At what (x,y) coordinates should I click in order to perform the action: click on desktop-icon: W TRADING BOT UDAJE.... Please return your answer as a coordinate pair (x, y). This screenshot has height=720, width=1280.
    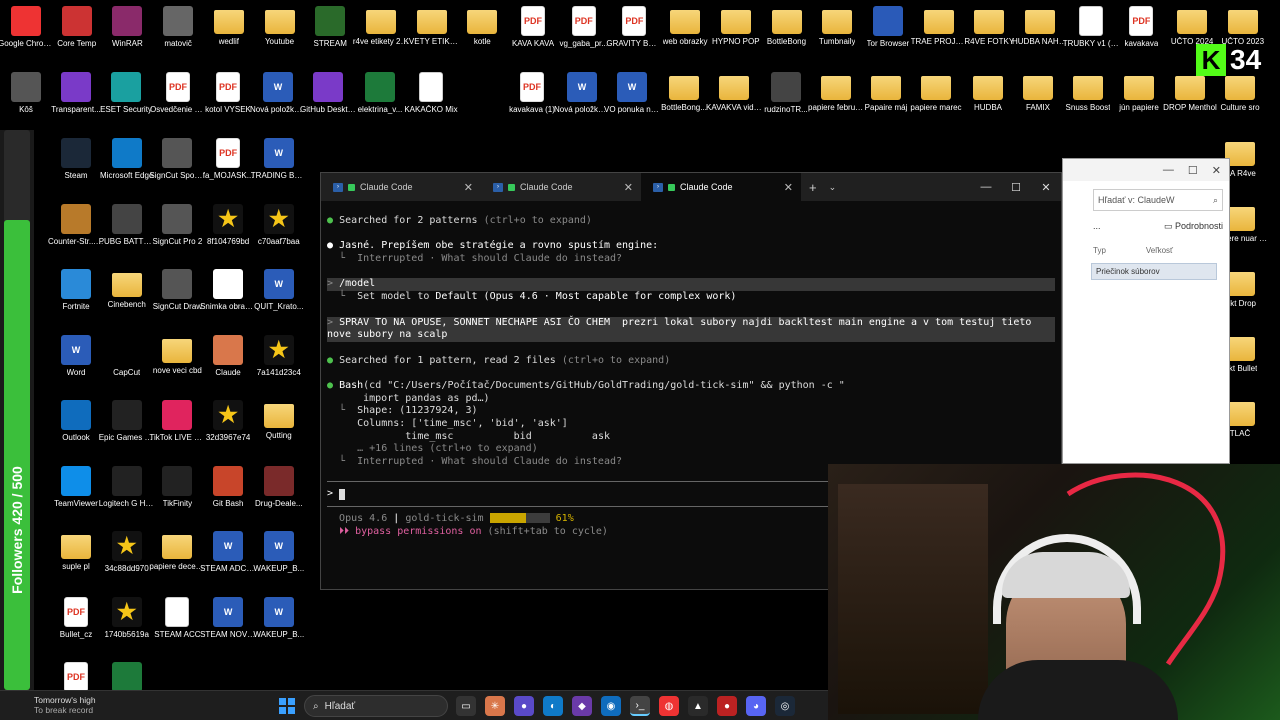
    Looking at the image, I should click on (279, 159).